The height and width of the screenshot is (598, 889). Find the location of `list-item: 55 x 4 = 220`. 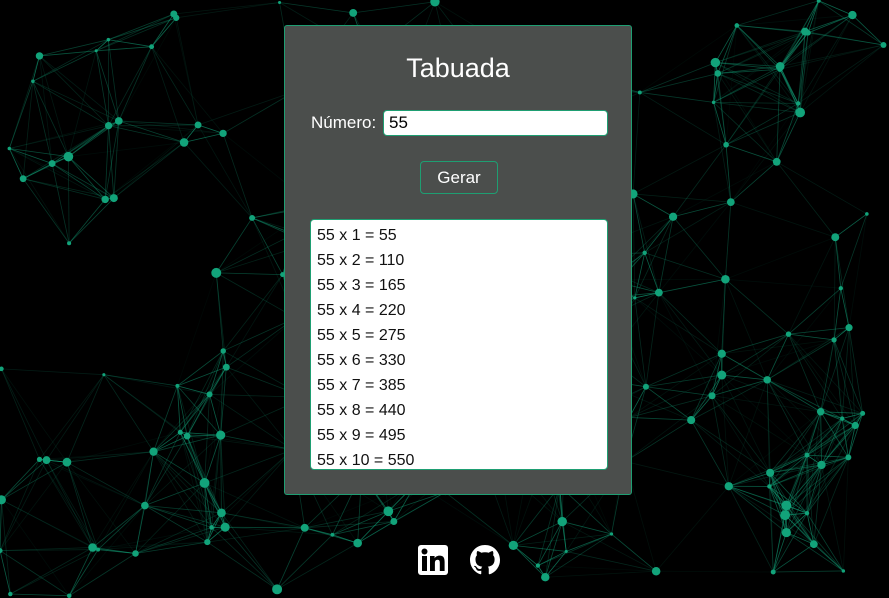

list-item: 55 x 4 = 220 is located at coordinates (361, 310).